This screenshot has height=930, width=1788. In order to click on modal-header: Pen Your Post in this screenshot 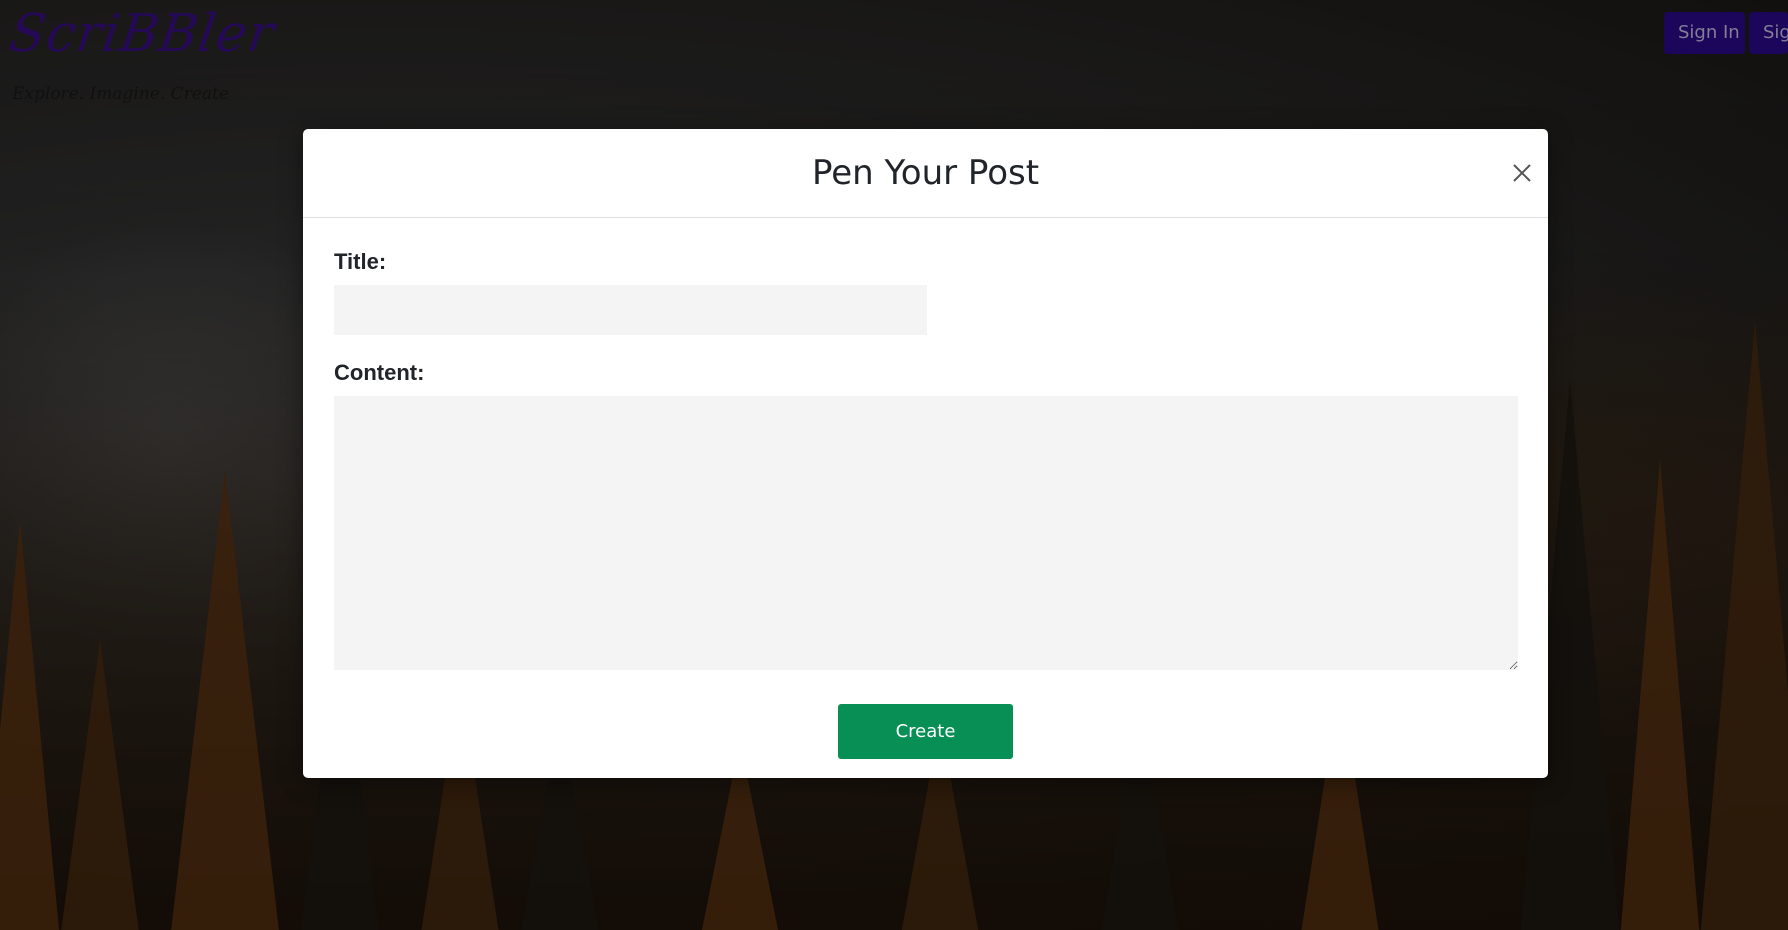, I will do `click(925, 173)`.